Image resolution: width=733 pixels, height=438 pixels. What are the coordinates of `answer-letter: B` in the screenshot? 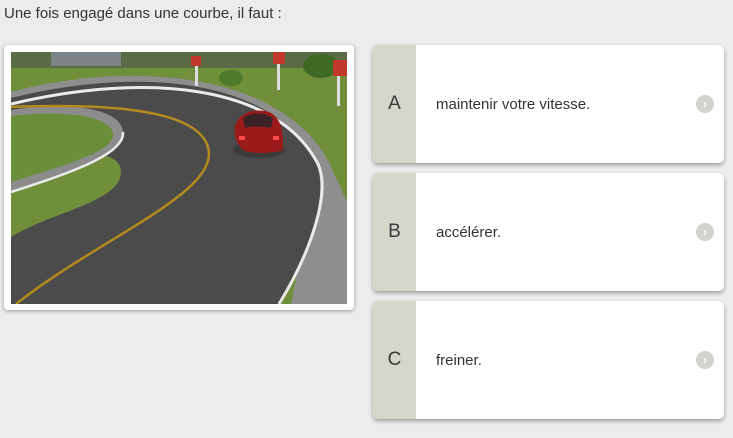 It's located at (394, 232).